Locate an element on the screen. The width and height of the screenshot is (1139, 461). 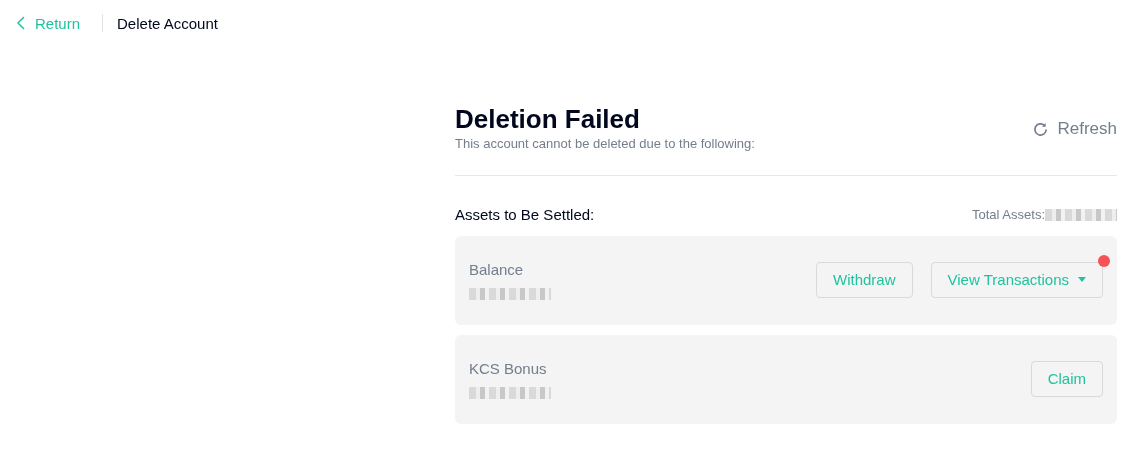
status-message: This account cannot be deleted due to the following: is located at coordinates (605, 143).